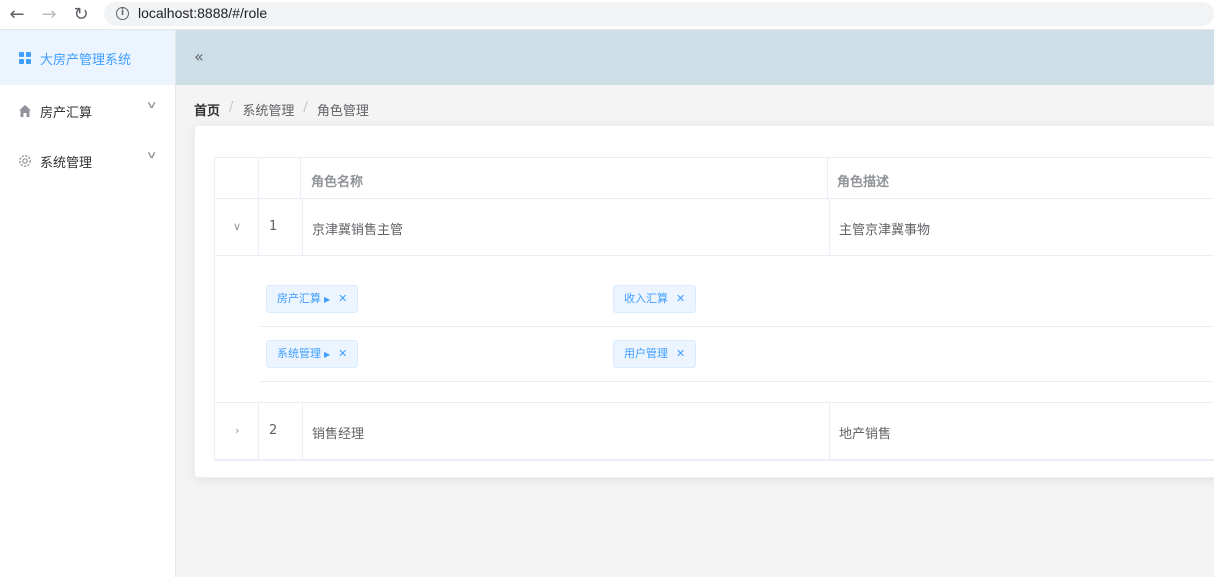 Image resolution: width=1214 pixels, height=577 pixels. What do you see at coordinates (237, 430) in the screenshot?
I see `chevron-right-icon: ›` at bounding box center [237, 430].